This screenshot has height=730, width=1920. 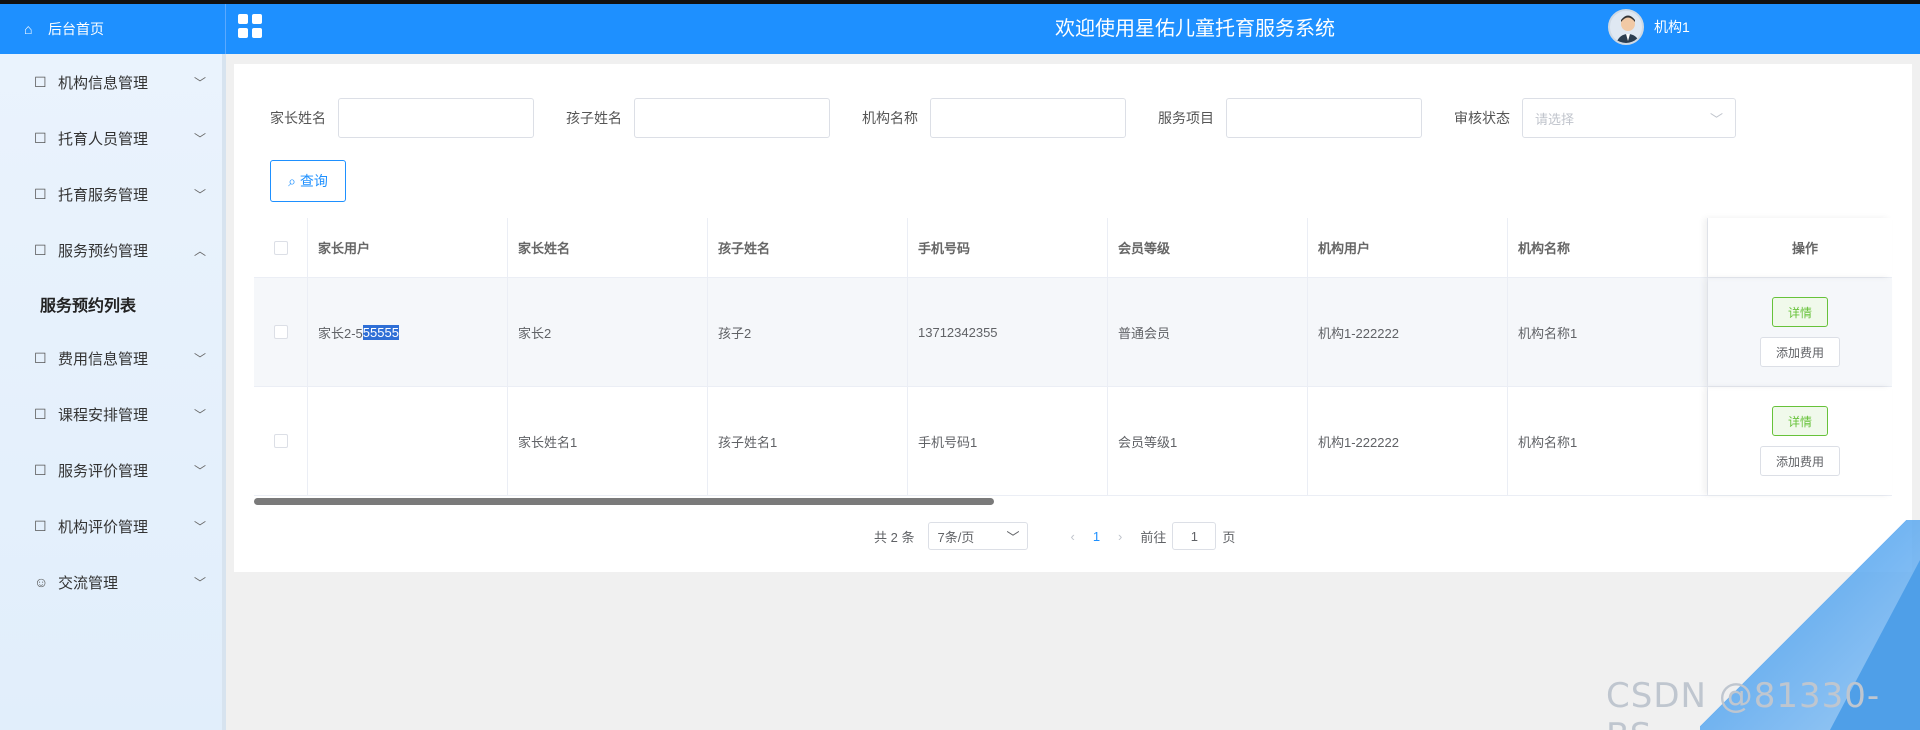 What do you see at coordinates (408, 441) in the screenshot?
I see `parent-user-cell` at bounding box center [408, 441].